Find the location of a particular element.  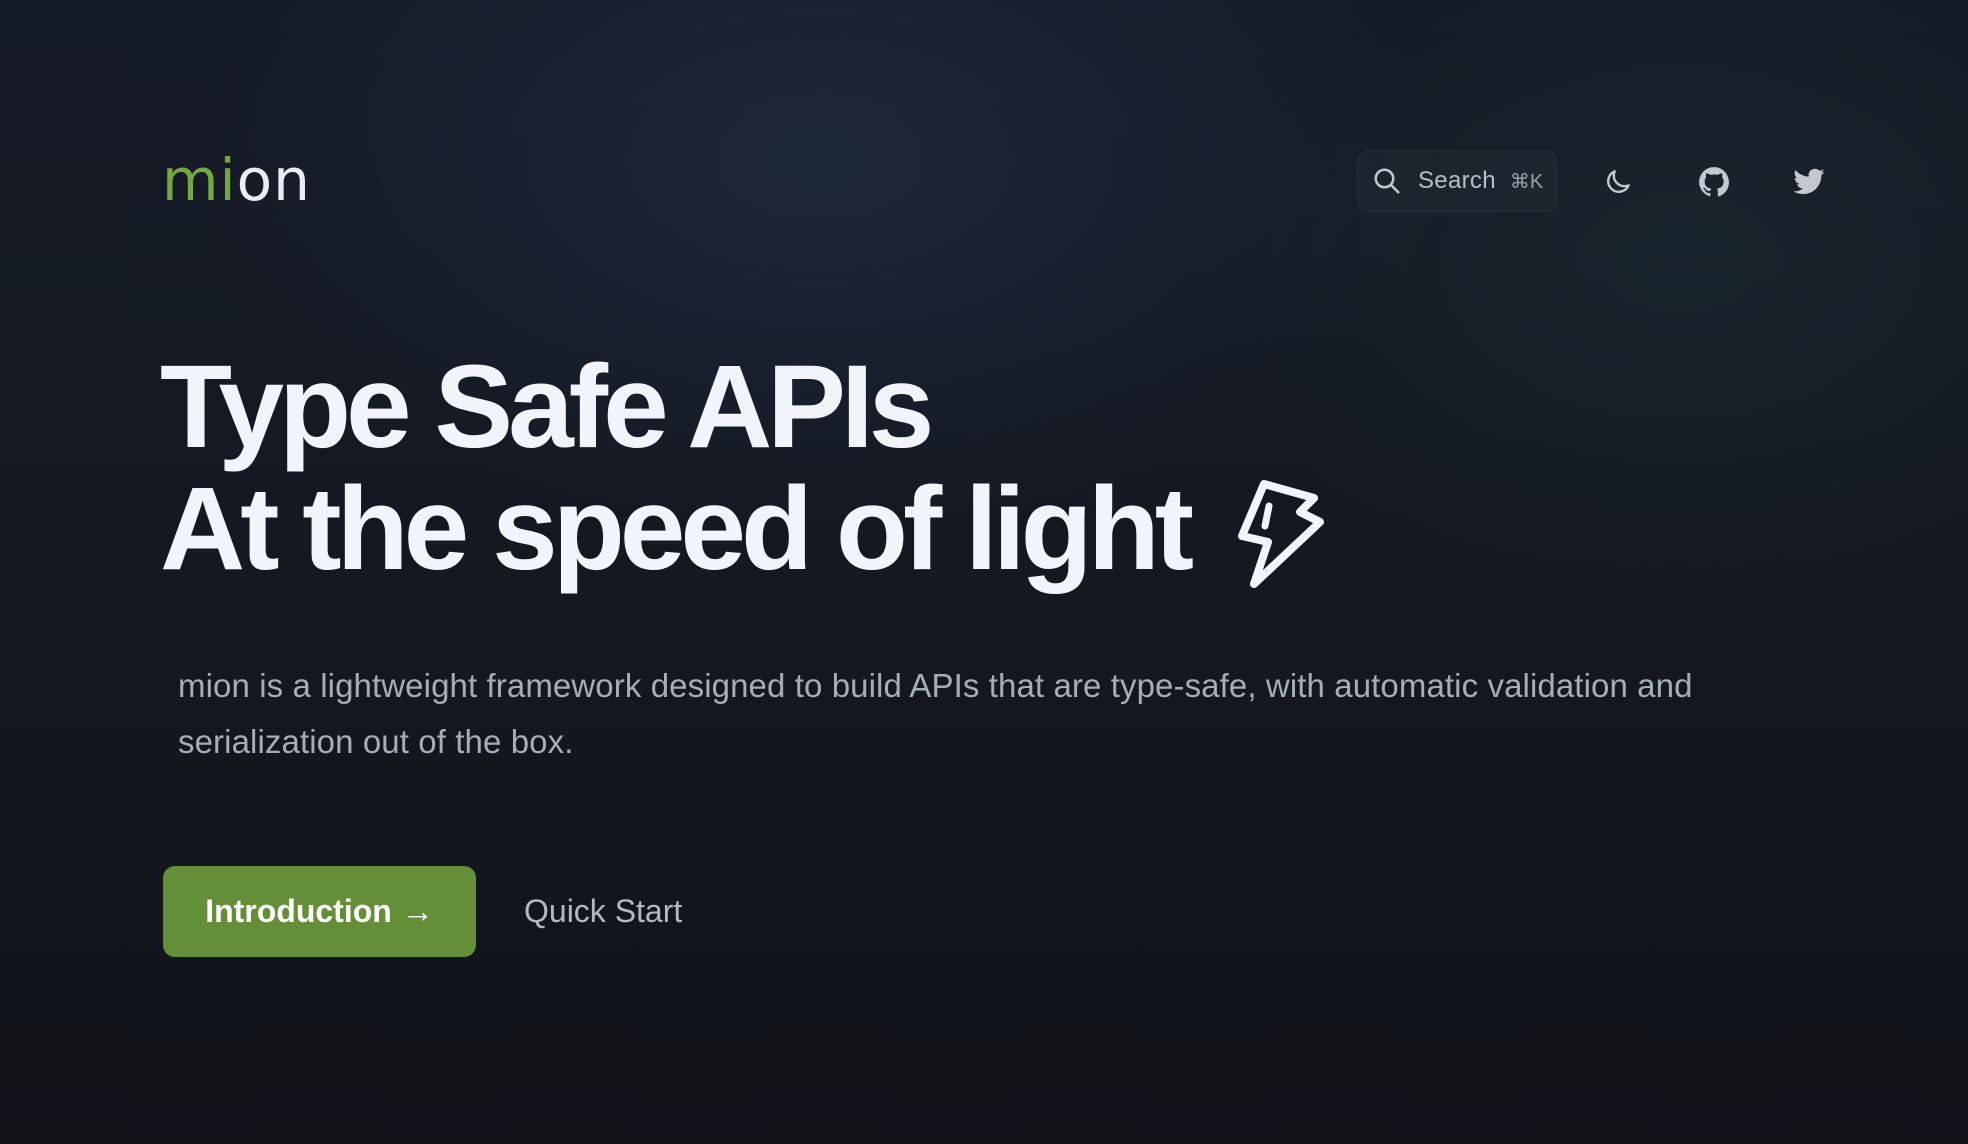

theme-toggle-button is located at coordinates (1618, 182).